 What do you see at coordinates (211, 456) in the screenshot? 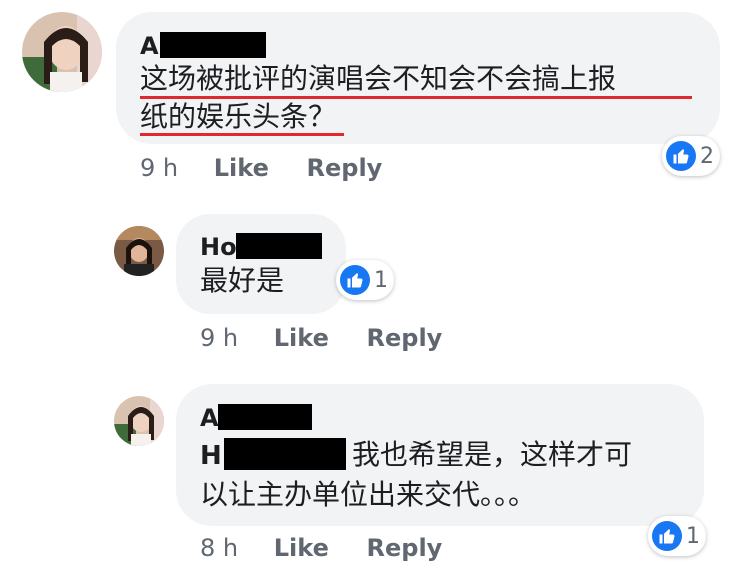
I see `mention-link: H` at bounding box center [211, 456].